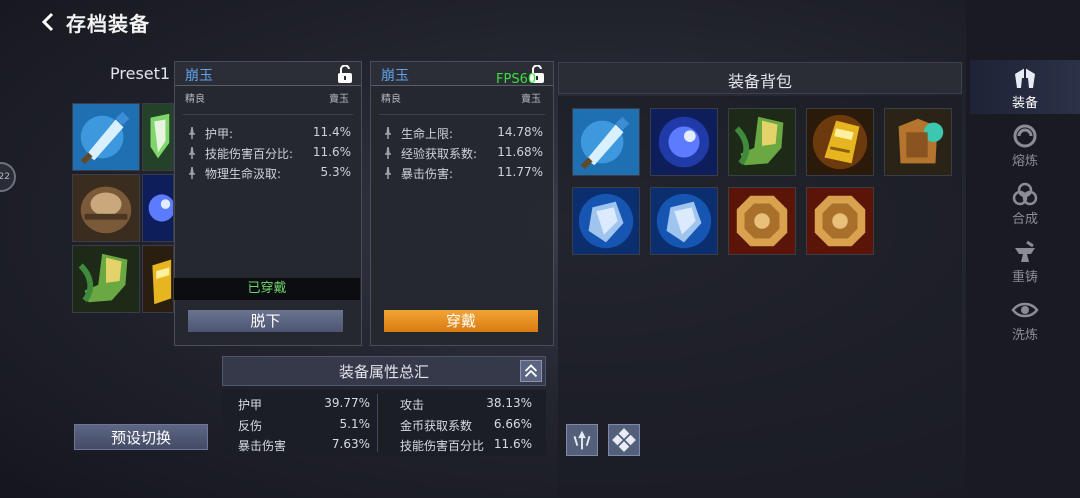 Image resolution: width=1080 pixels, height=498 pixels. What do you see at coordinates (463, 133) in the screenshot?
I see `stat-row: 生命上限: 14.78%` at bounding box center [463, 133].